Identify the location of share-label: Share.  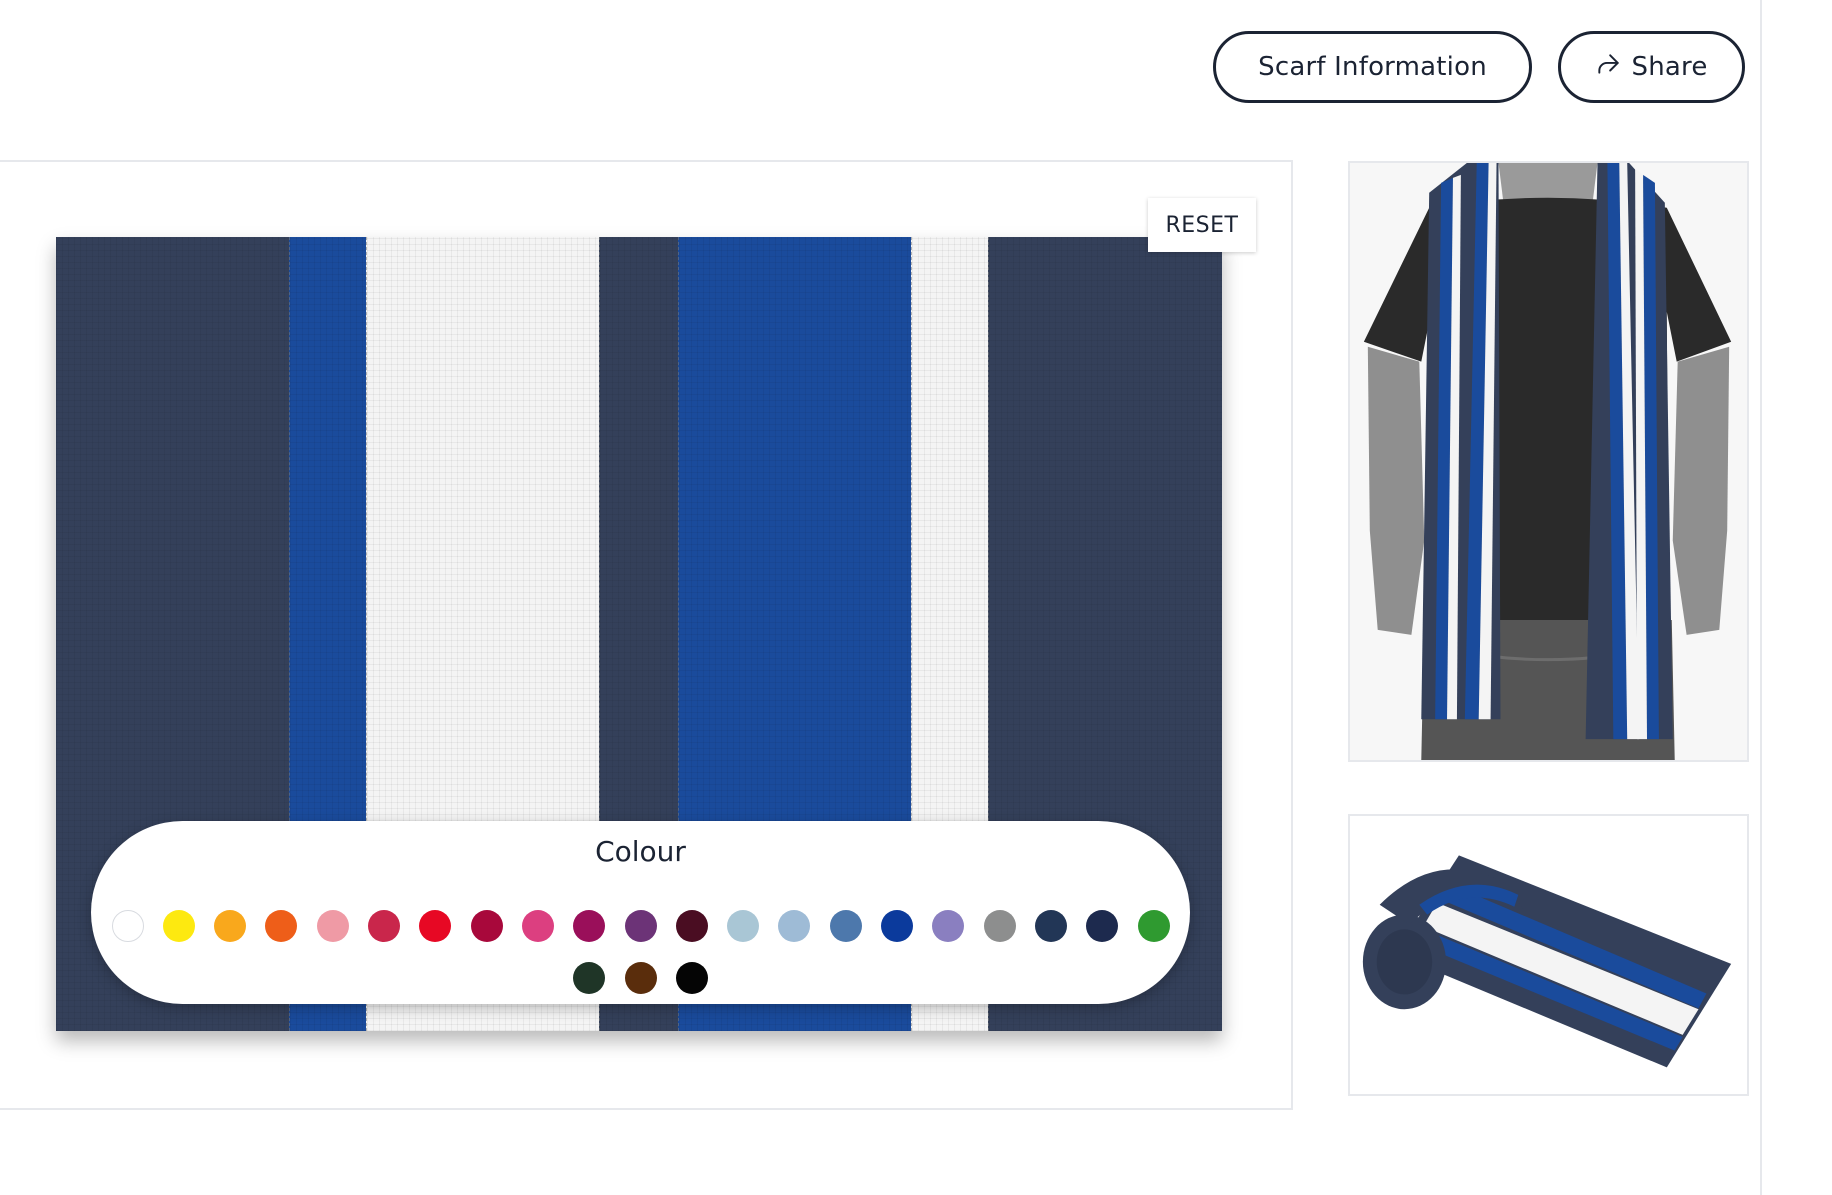
(1669, 67).